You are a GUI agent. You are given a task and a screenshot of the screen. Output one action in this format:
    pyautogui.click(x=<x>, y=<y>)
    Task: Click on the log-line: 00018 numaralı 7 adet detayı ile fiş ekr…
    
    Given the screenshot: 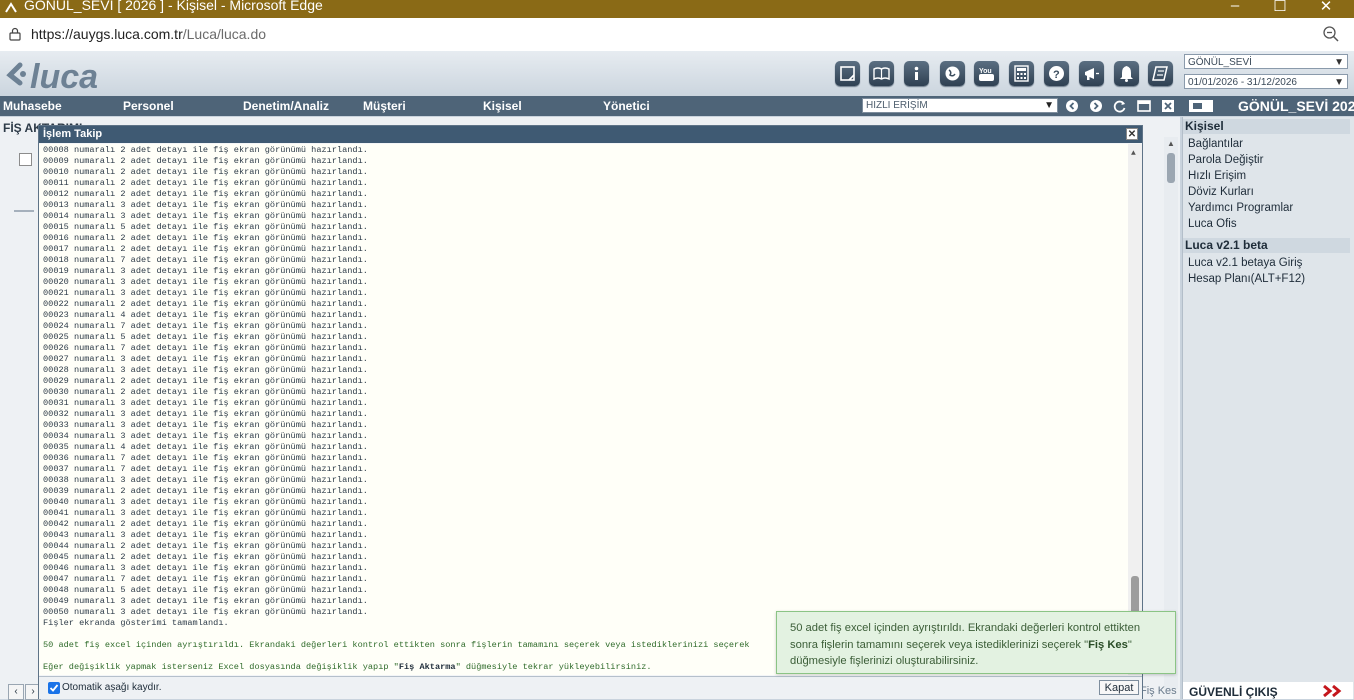 What is the action you would take?
    pyautogui.click(x=205, y=260)
    